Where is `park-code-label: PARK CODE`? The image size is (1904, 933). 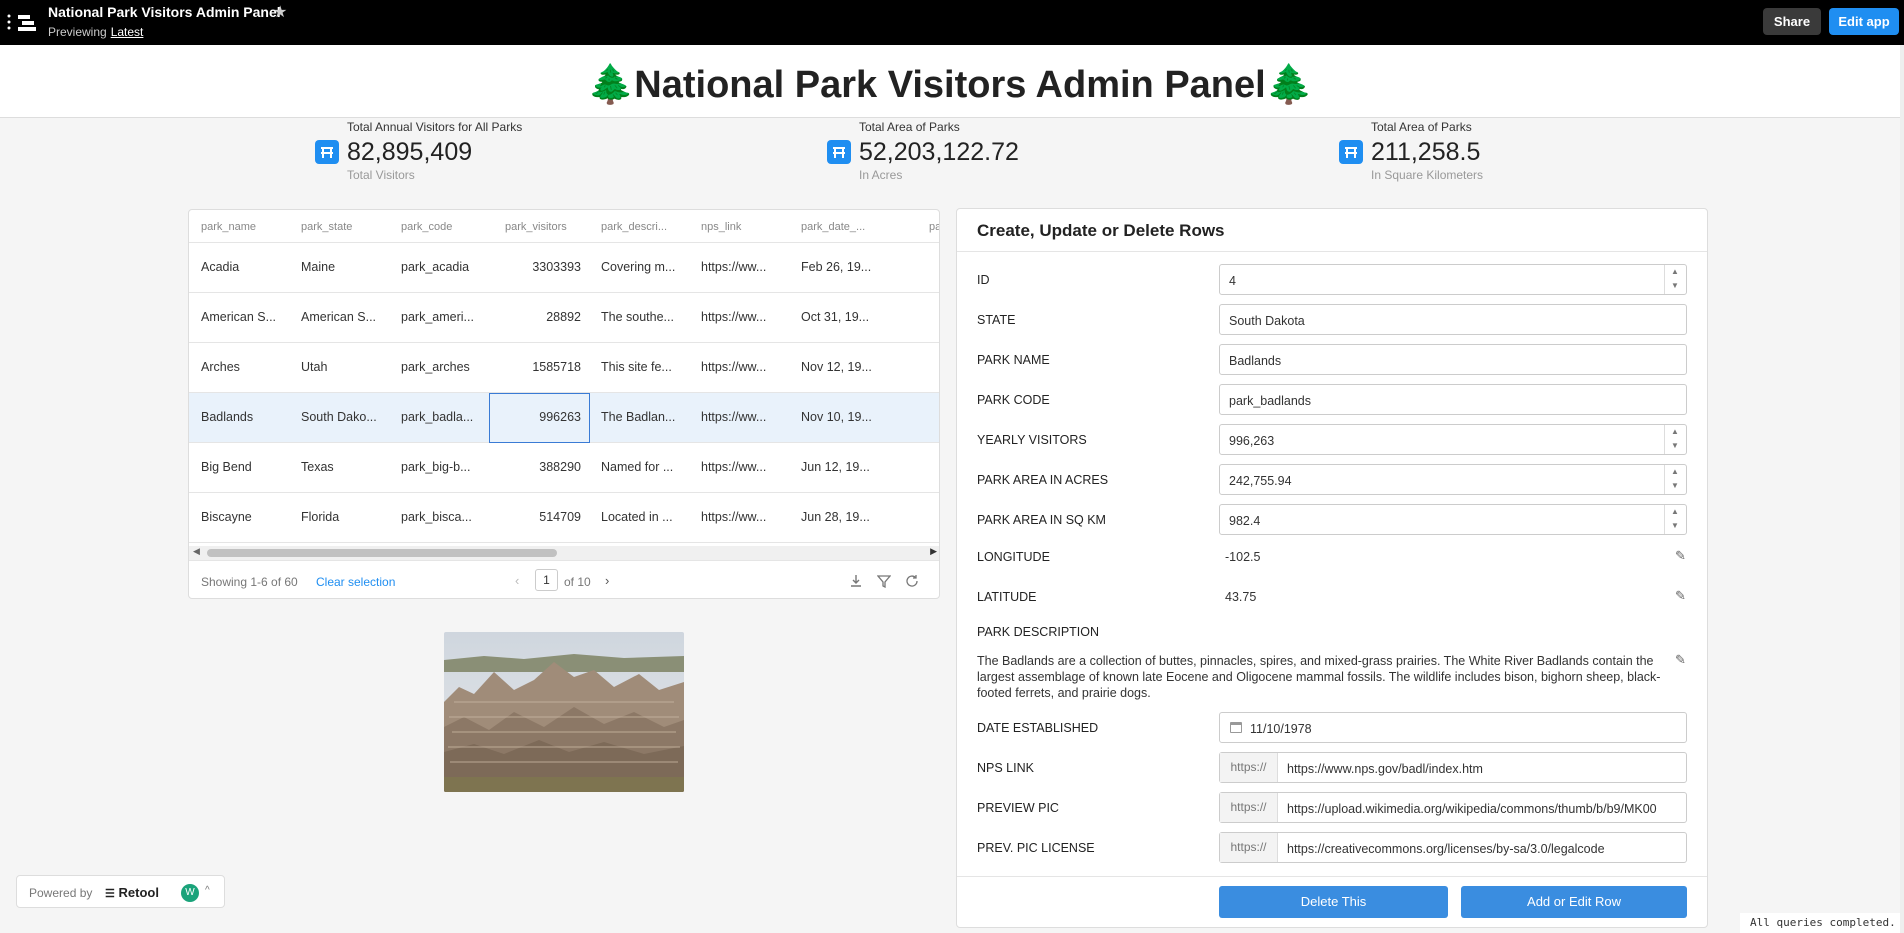 park-code-label: PARK CODE is located at coordinates (1013, 400).